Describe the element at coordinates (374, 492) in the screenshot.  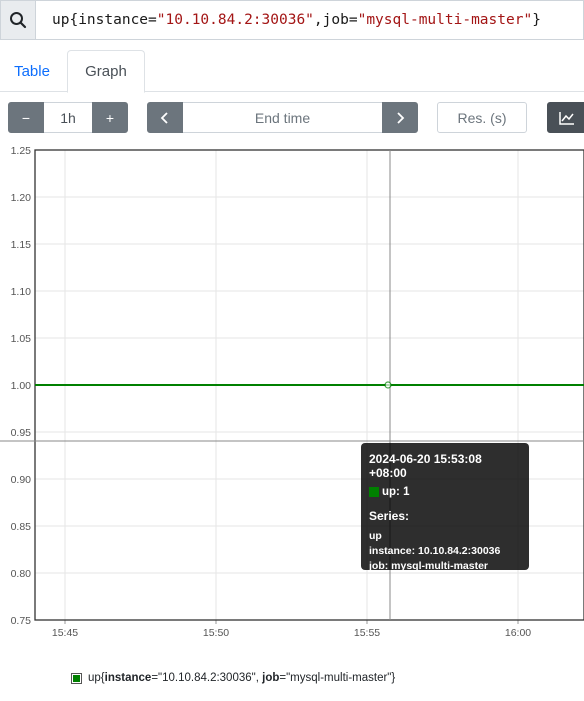
I see `tooltip-series-swatch` at that location.